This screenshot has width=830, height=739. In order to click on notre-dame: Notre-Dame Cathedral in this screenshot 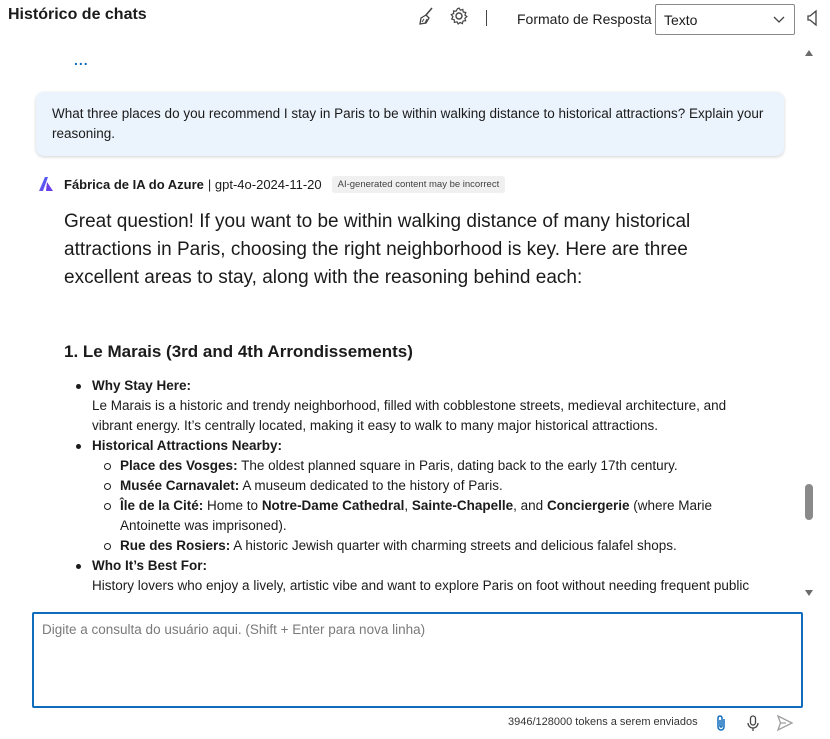, I will do `click(333, 505)`.